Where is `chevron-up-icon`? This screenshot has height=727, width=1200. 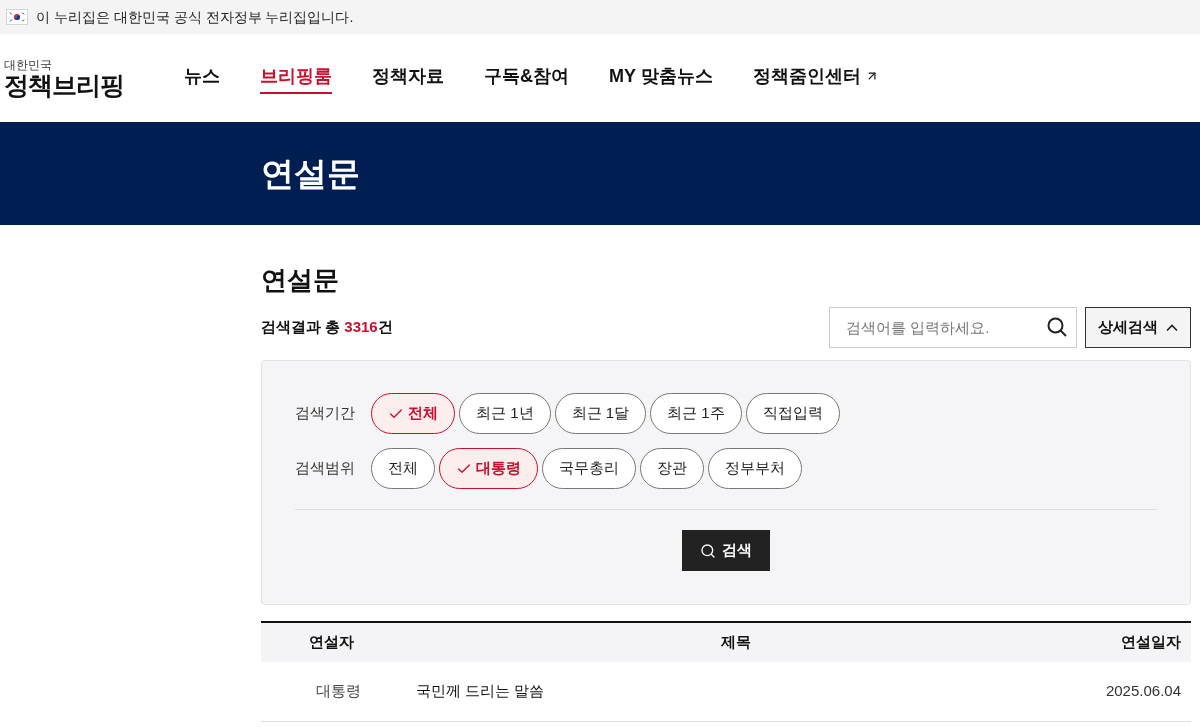 chevron-up-icon is located at coordinates (1172, 327).